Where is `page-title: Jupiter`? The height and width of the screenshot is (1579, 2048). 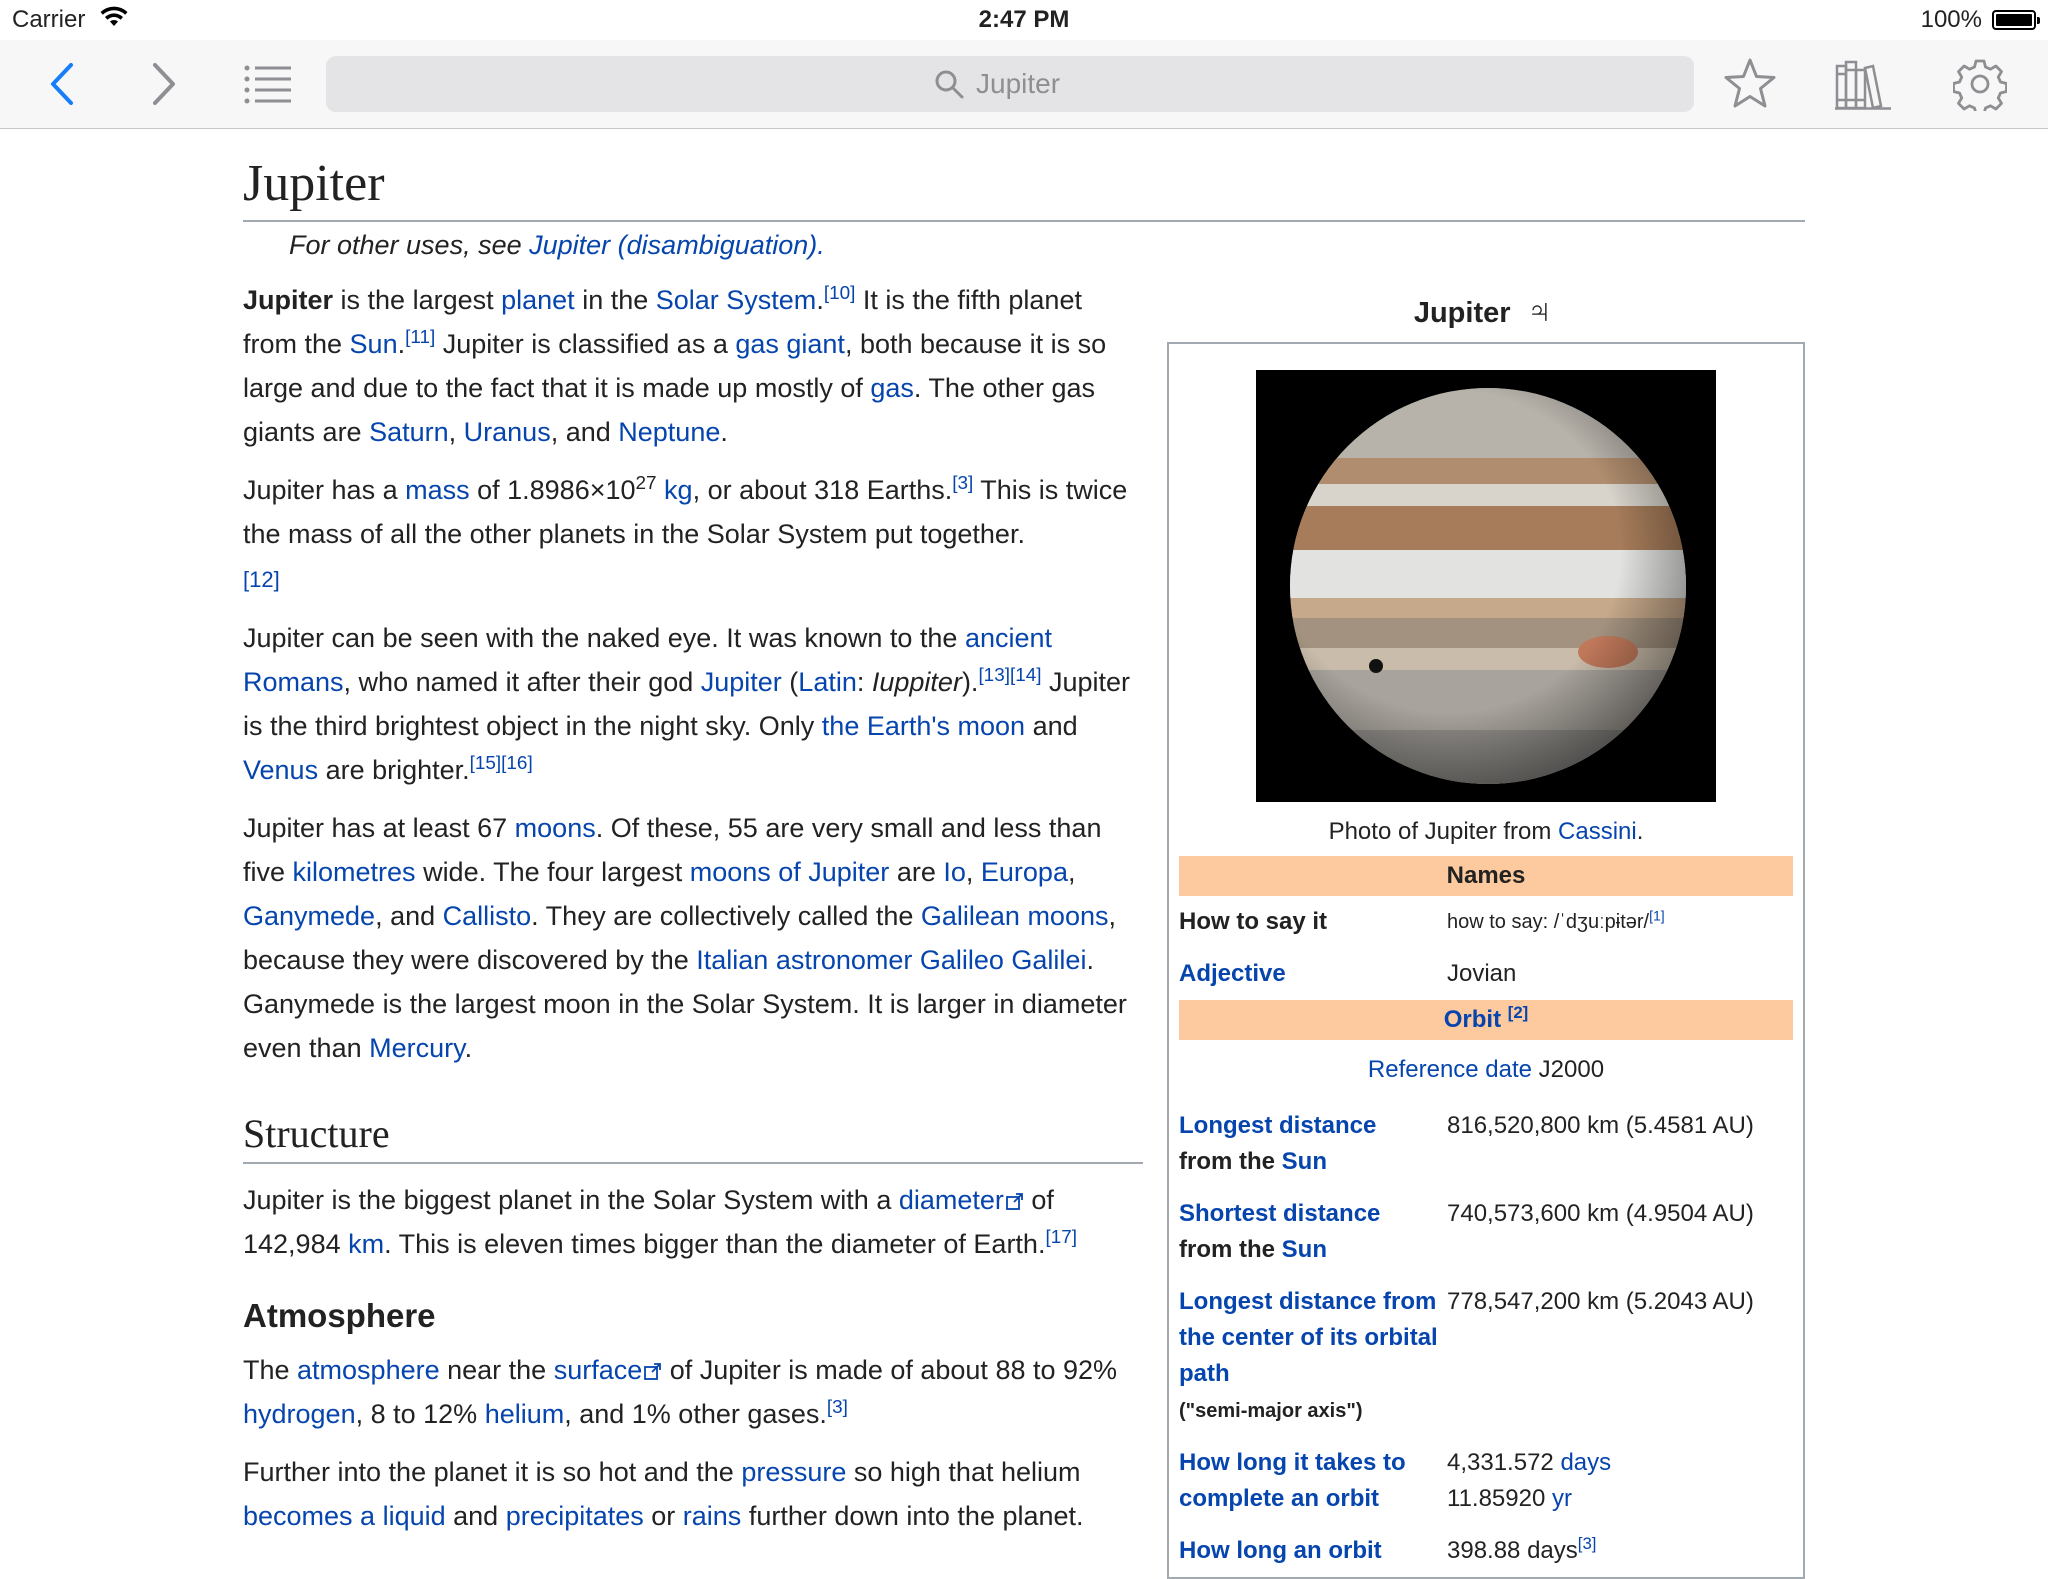
page-title: Jupiter is located at coordinates (1024, 188).